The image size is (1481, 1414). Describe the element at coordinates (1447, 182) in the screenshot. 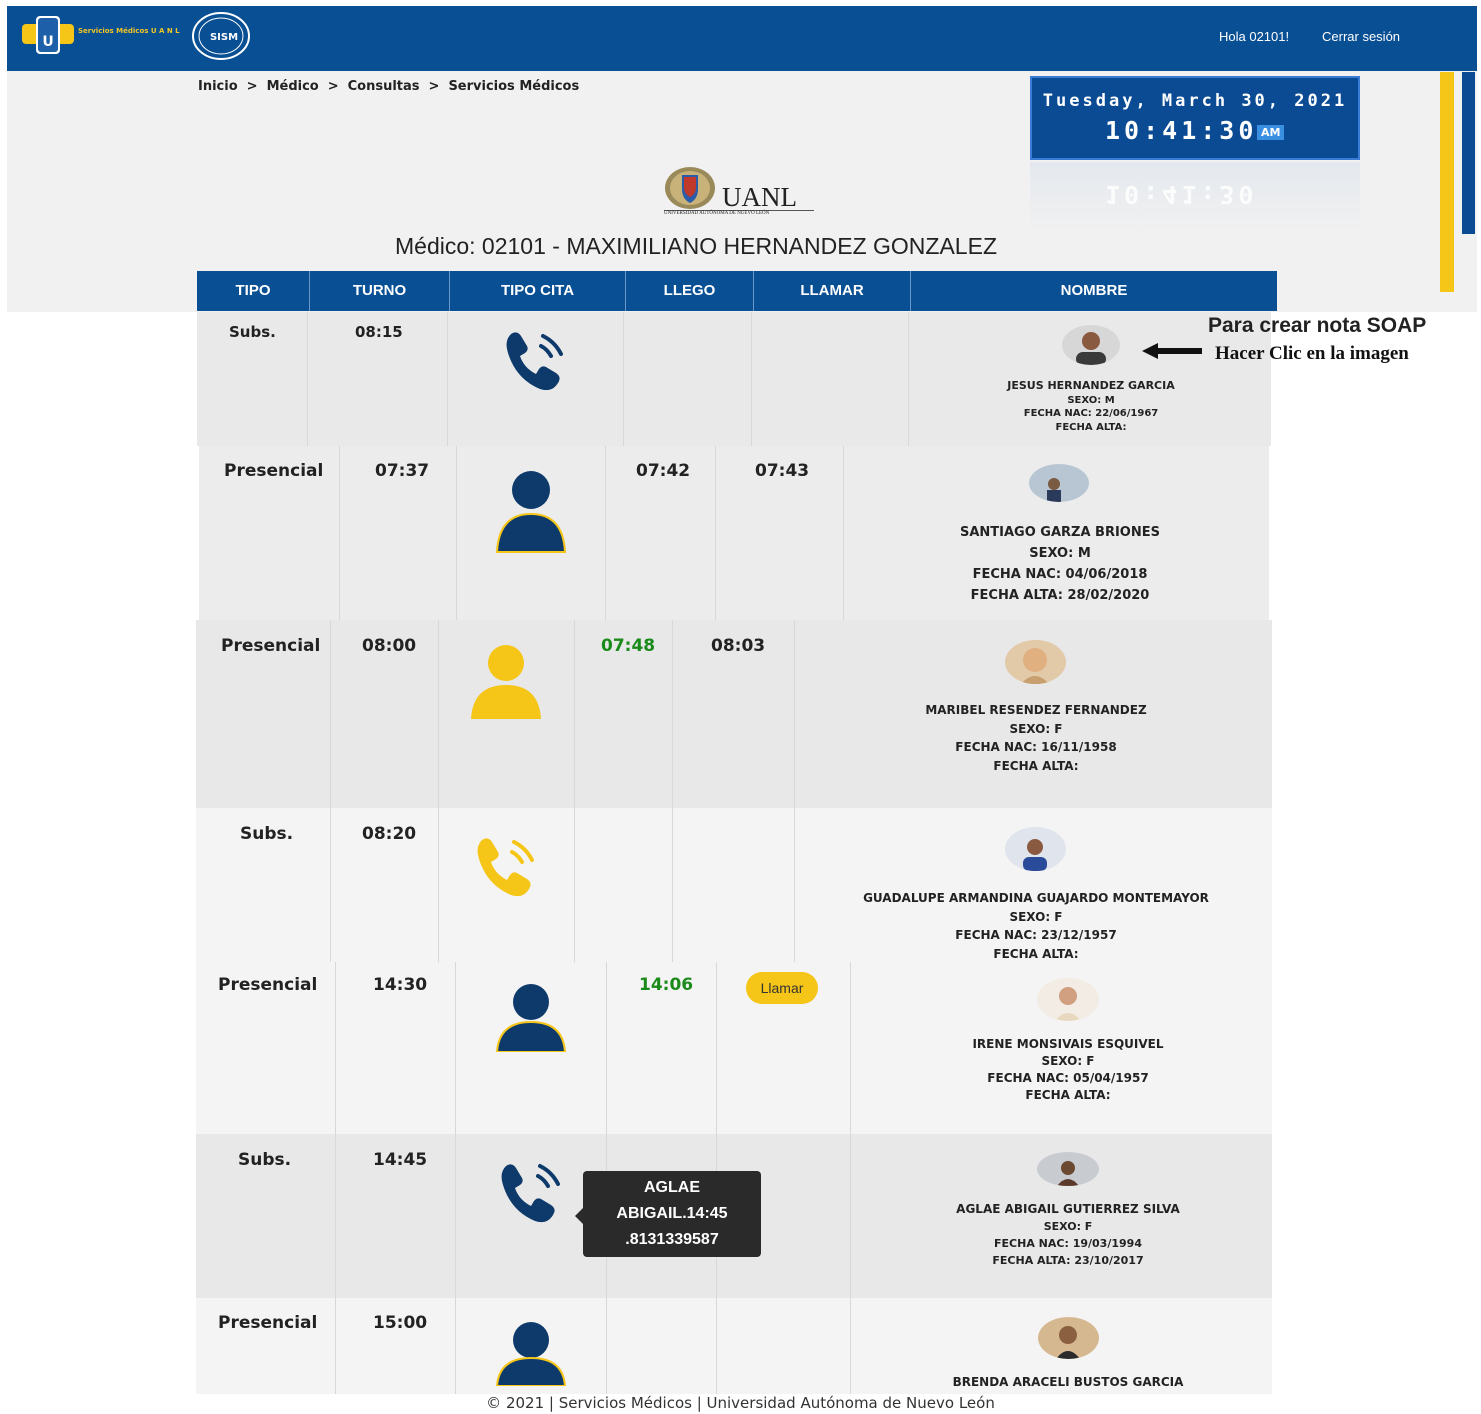

I see `decor-bar-yellow` at that location.